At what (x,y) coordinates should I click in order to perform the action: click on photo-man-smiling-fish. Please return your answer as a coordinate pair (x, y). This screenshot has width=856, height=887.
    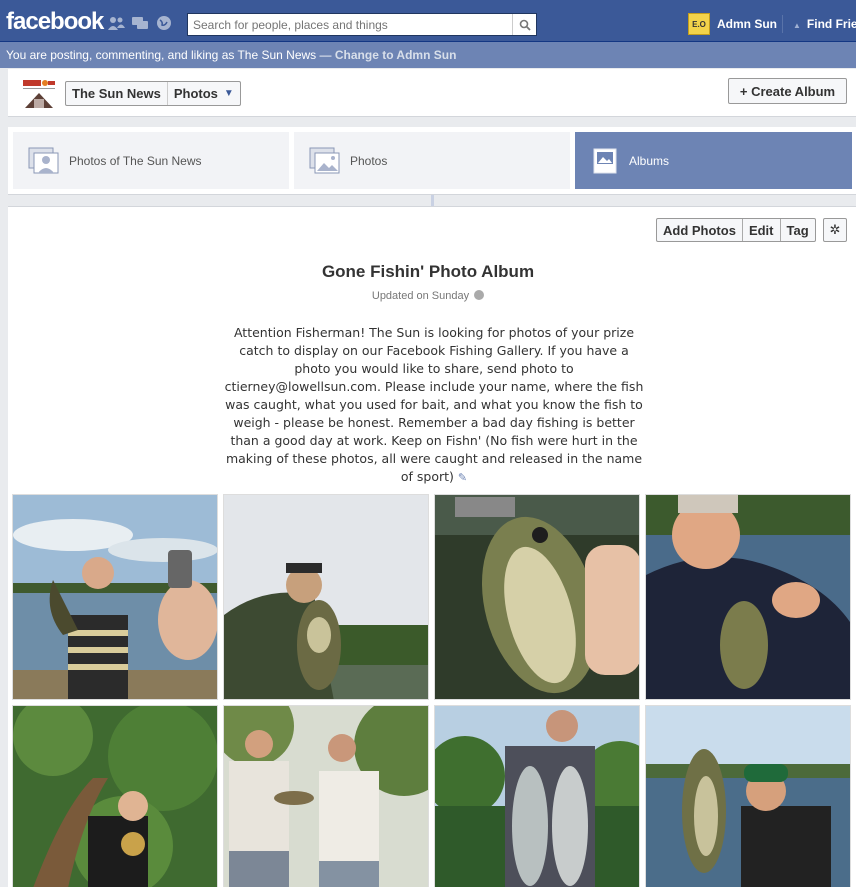
    Looking at the image, I should click on (748, 597).